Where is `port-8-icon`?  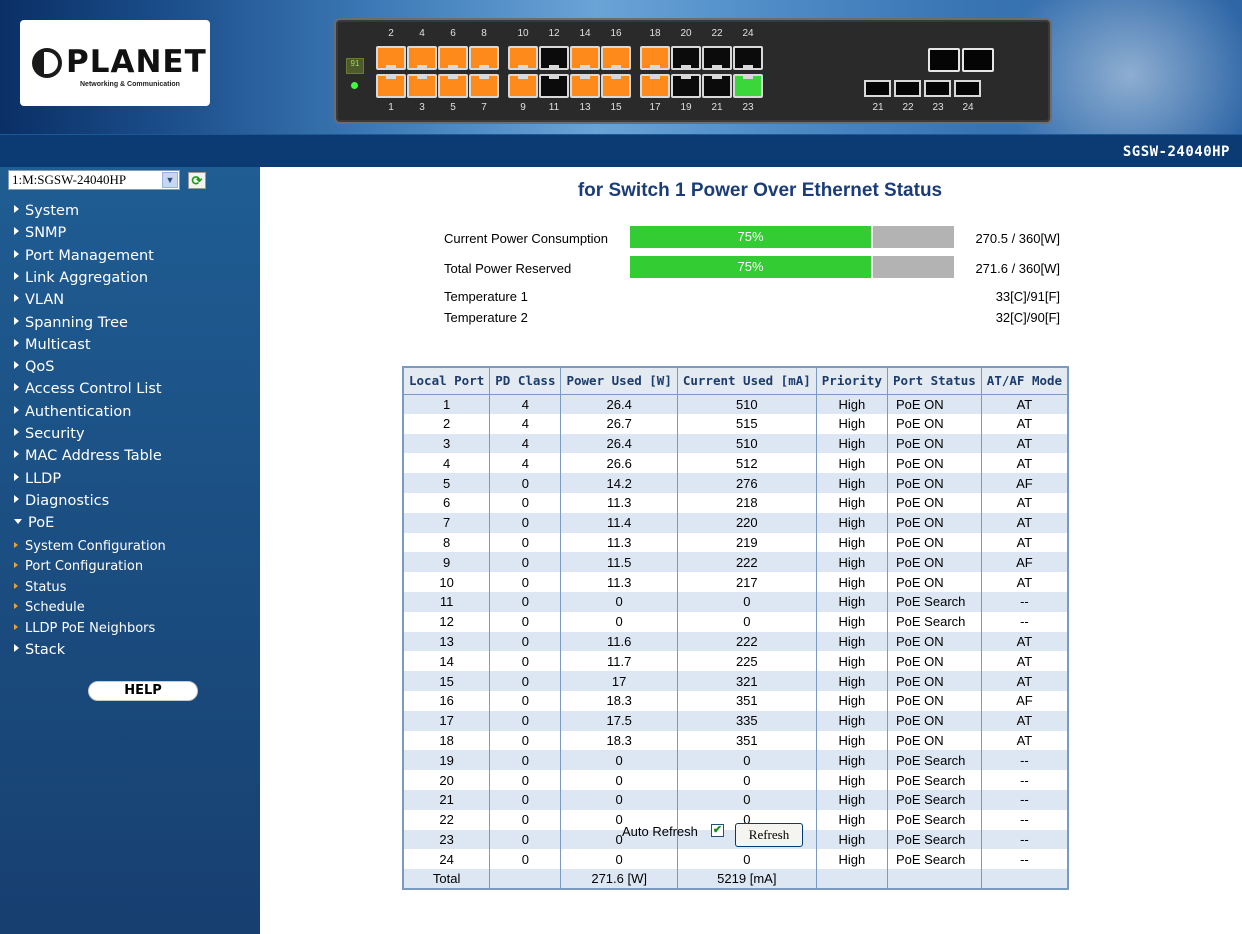 port-8-icon is located at coordinates (484, 58).